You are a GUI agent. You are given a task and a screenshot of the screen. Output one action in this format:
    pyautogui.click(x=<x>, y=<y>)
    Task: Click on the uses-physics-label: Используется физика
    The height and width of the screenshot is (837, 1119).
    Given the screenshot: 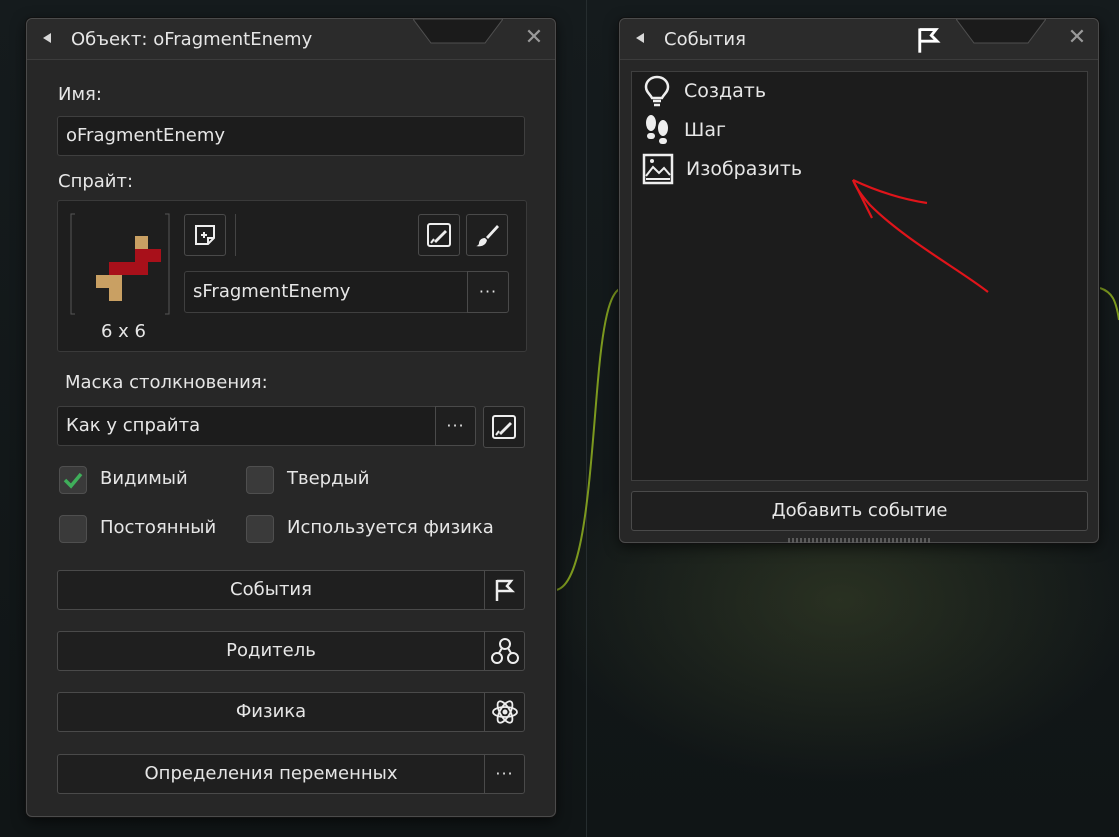 What is the action you would take?
    pyautogui.click(x=390, y=527)
    